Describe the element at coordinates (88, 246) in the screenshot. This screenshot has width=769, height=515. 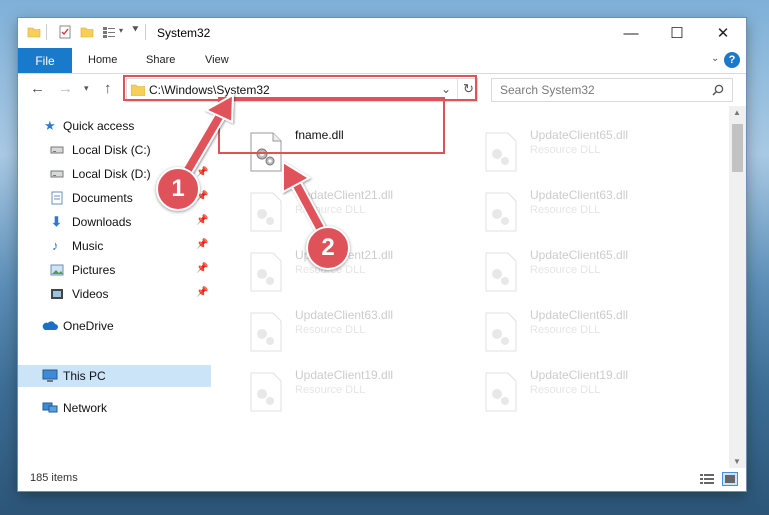
I see `sidebar-item-label: Music` at that location.